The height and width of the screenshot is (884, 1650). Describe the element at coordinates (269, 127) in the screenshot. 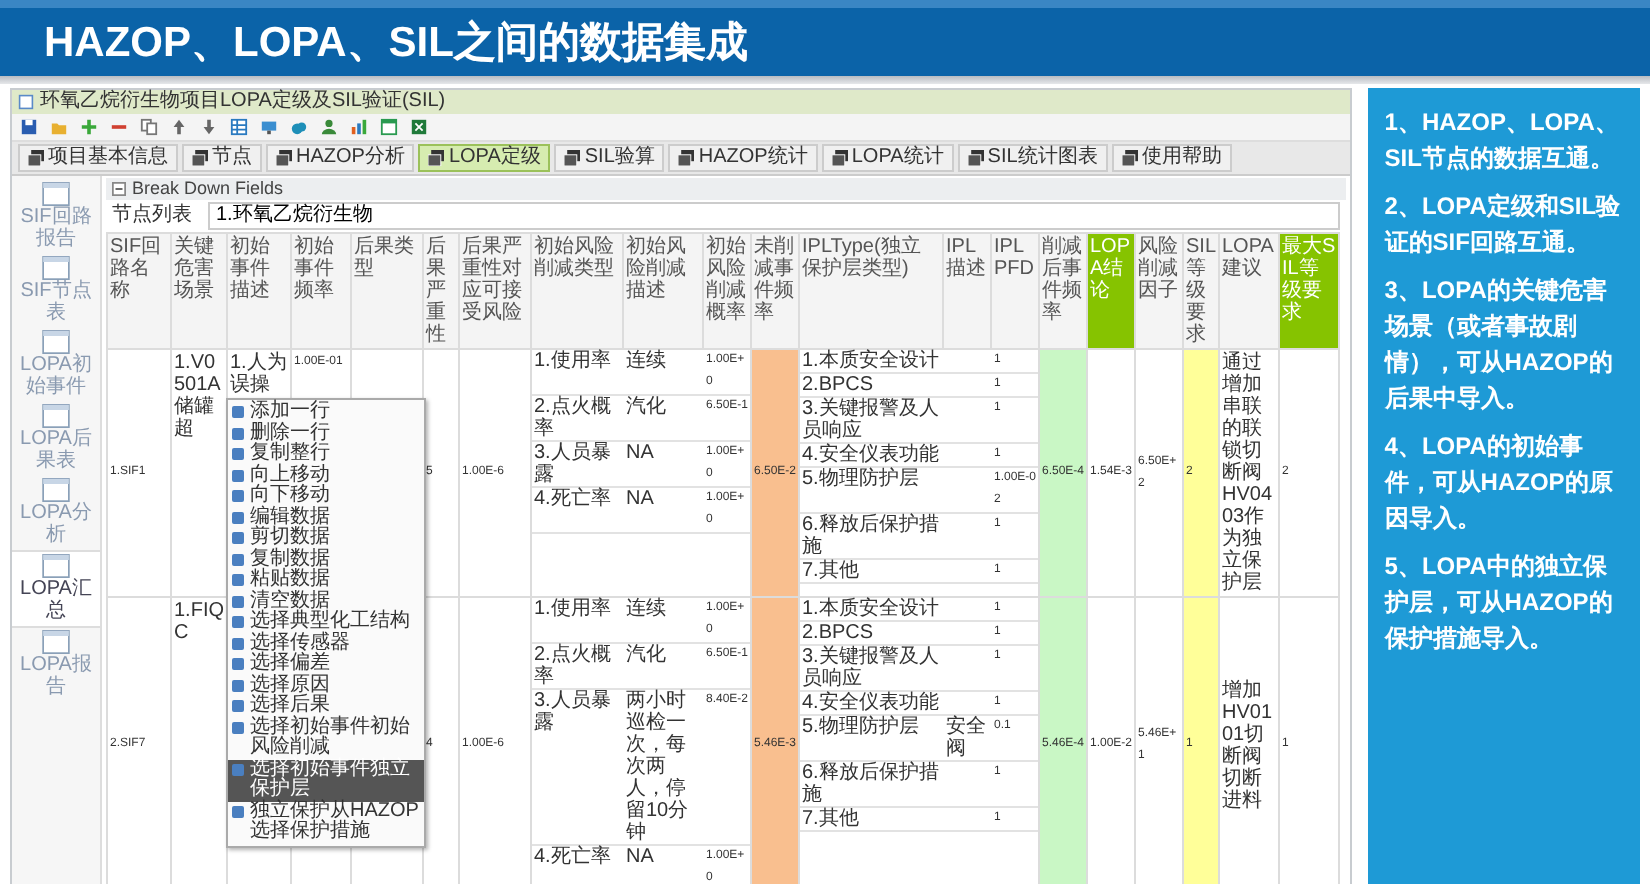

I see `monitor-icon` at that location.